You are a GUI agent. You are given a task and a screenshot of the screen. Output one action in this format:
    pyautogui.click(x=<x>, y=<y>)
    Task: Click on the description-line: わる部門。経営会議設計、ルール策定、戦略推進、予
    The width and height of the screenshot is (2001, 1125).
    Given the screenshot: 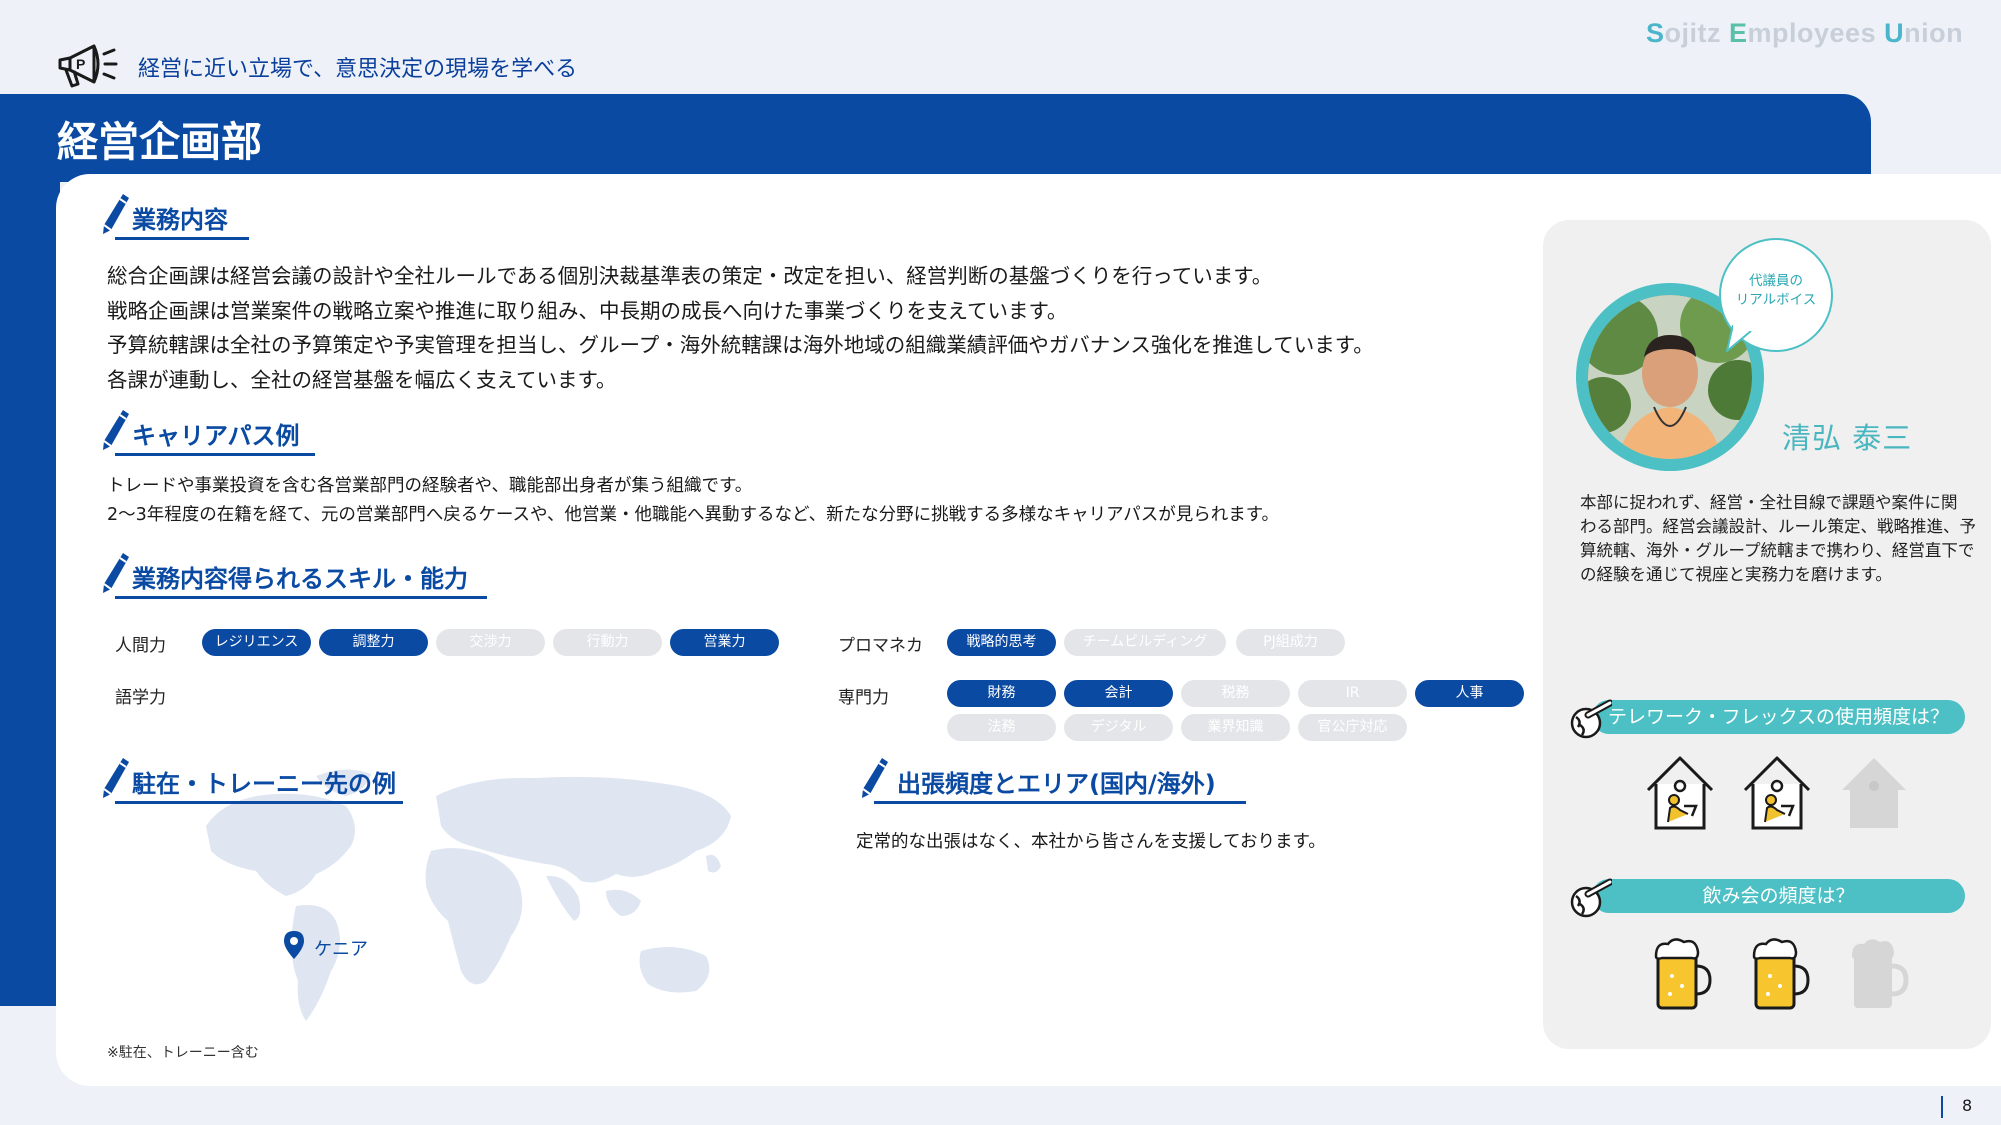 What is the action you would take?
    pyautogui.click(x=1778, y=526)
    